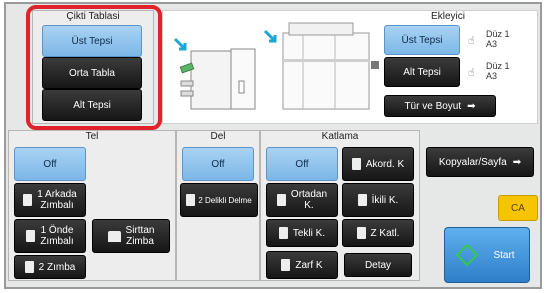 The width and height of the screenshot is (546, 293). I want to click on lower-tray-paper-type: Düz 1, so click(498, 66).